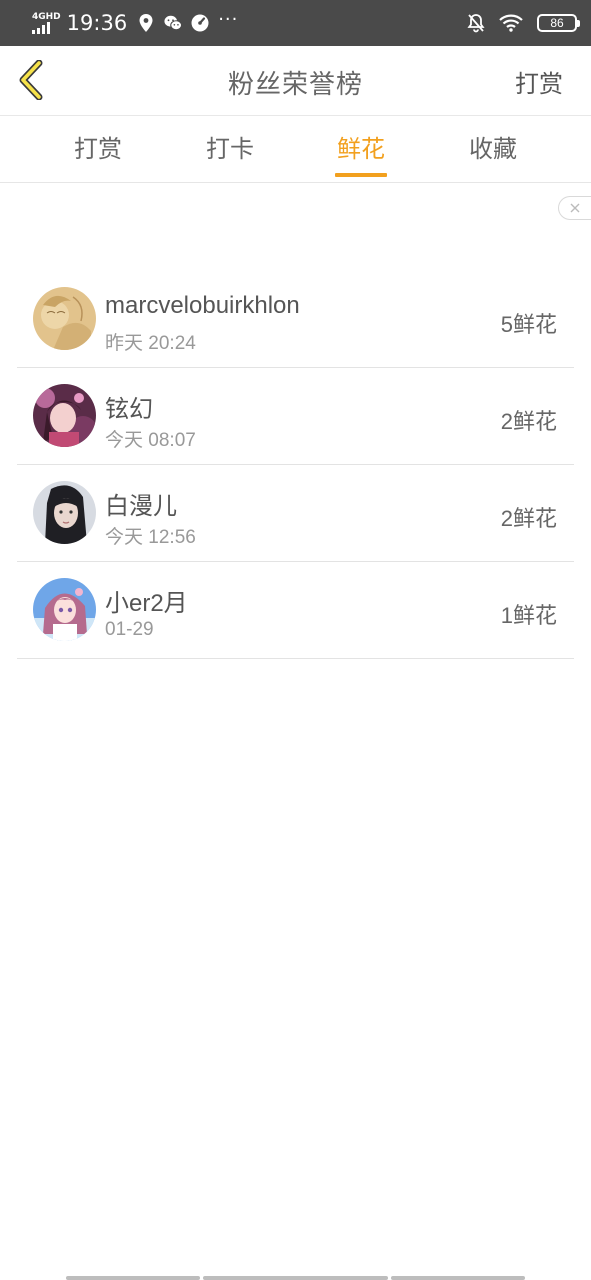 Image resolution: width=591 pixels, height=1280 pixels. What do you see at coordinates (295, 416) in the screenshot?
I see `list-item: 铉幻 今天 08:07 2鲜花` at bounding box center [295, 416].